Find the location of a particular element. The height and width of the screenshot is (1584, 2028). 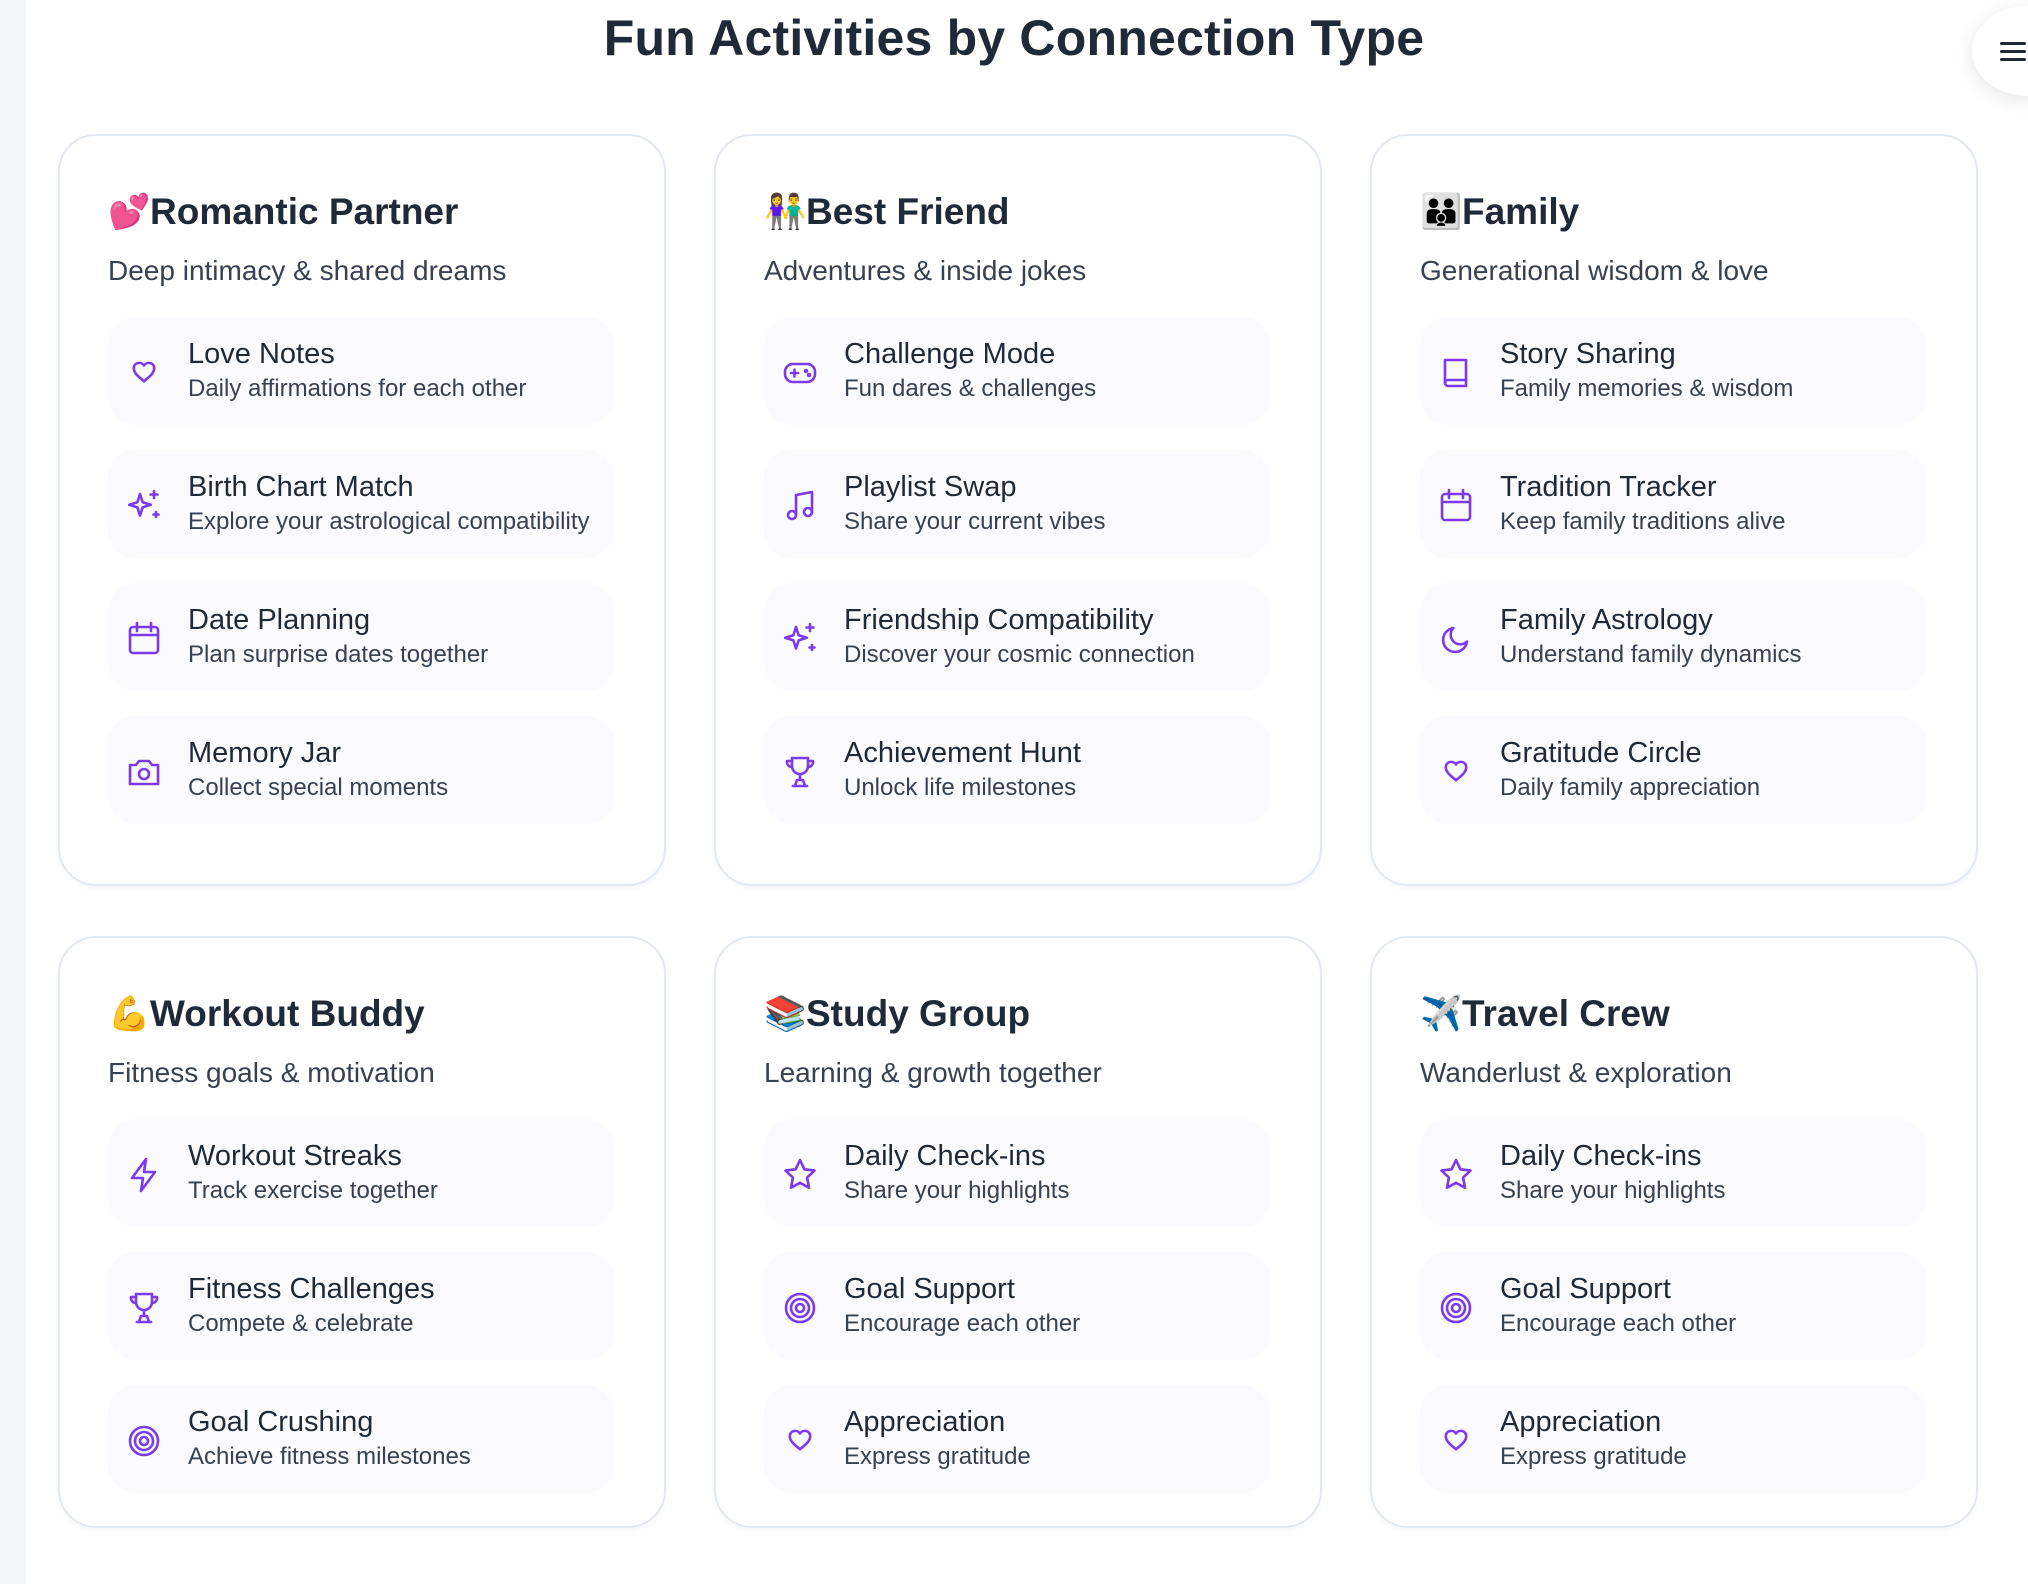

activity-text: Challenge Mode Fun dares & challenges is located at coordinates (970, 371).